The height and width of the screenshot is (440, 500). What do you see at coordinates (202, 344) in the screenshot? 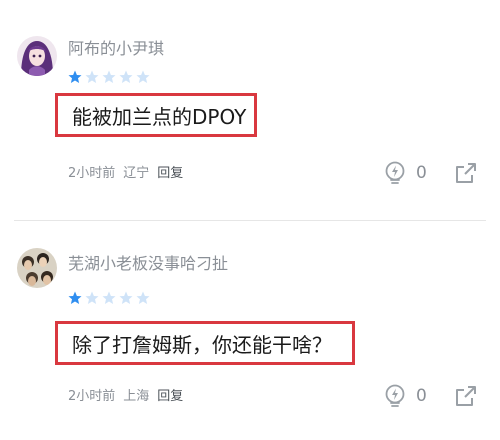
I see `comment-text: 除了打詹姆斯，你还能干啥？` at bounding box center [202, 344].